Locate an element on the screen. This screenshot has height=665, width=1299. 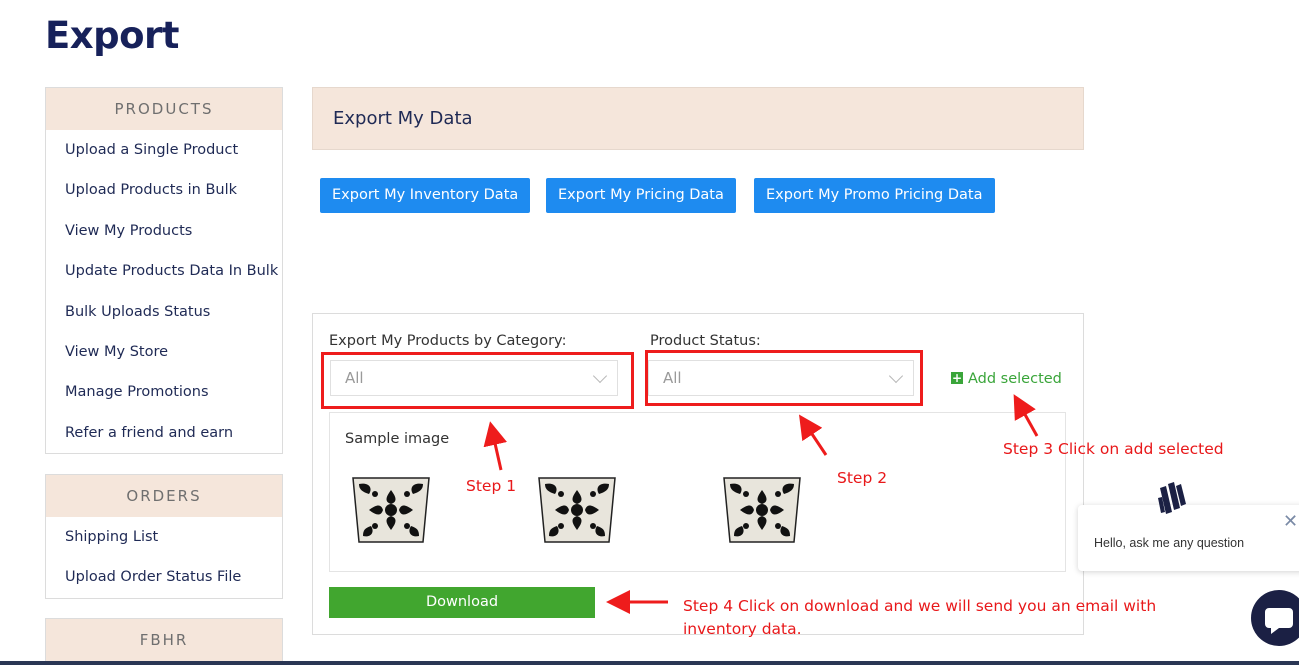
chat-launcher-button is located at coordinates (1275, 618).